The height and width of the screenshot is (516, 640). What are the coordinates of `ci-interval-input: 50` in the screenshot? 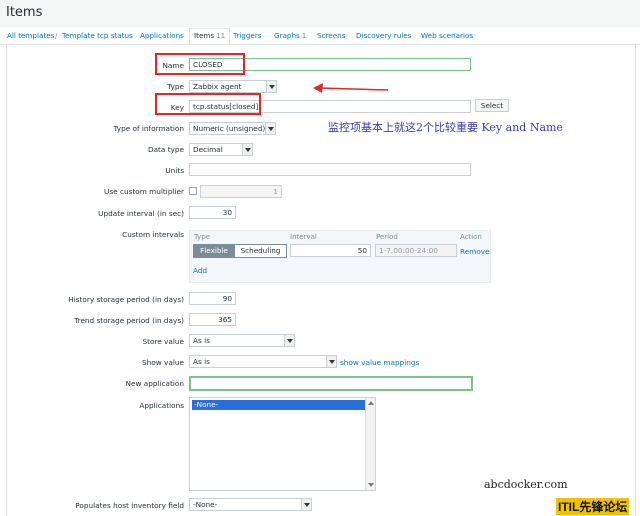 It's located at (330, 250).